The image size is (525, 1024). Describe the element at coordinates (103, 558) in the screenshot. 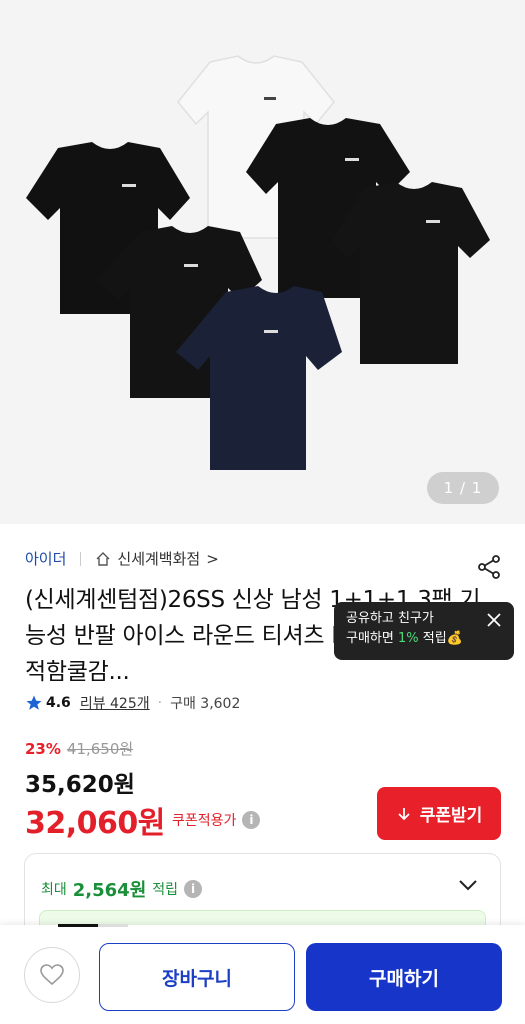

I see `home-icon` at that location.